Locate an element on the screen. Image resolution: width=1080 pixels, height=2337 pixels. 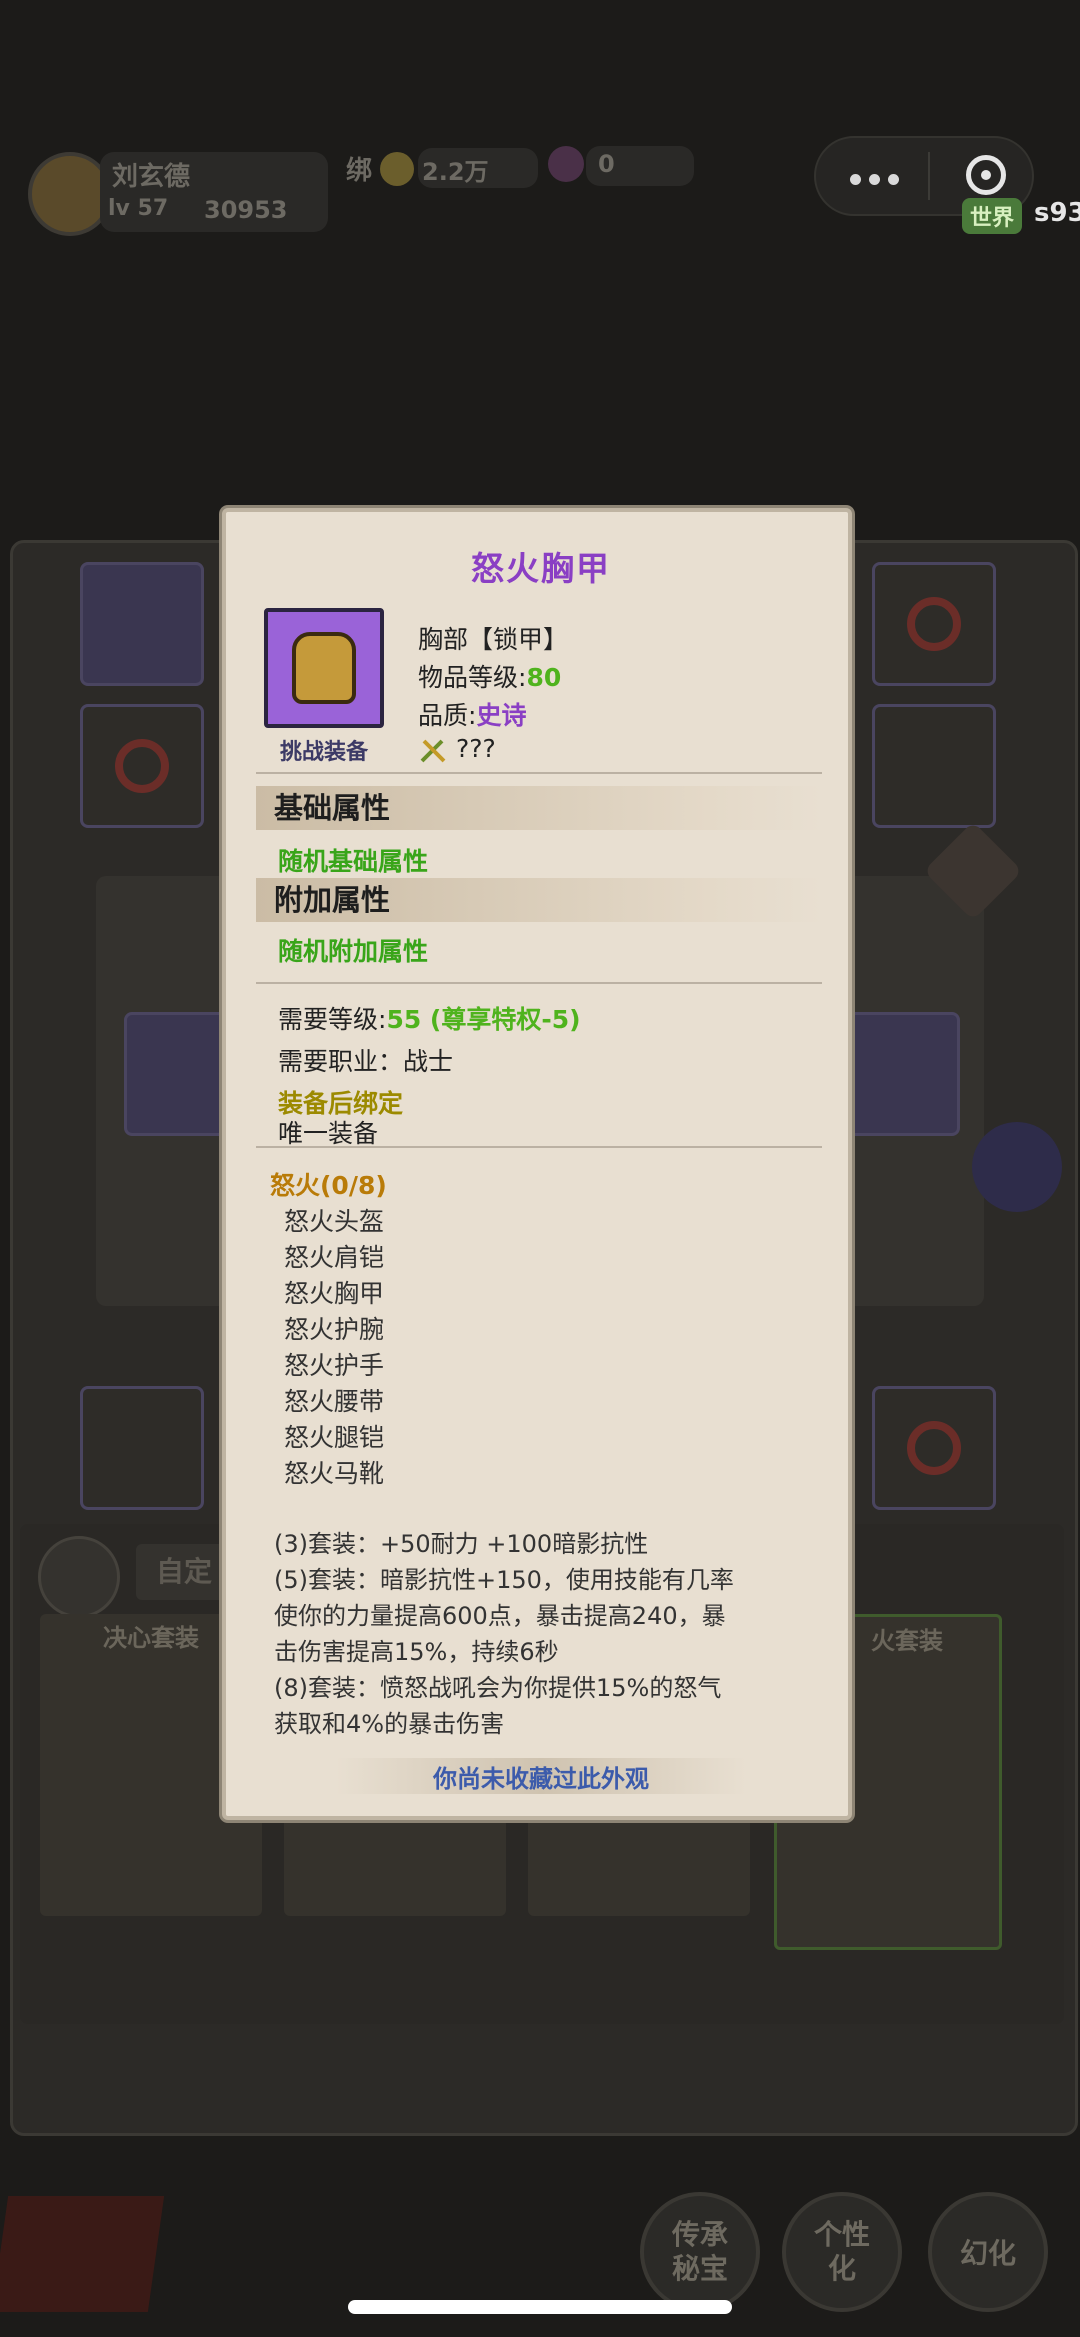
set-item: 怒火胸甲 is located at coordinates (334, 1293).